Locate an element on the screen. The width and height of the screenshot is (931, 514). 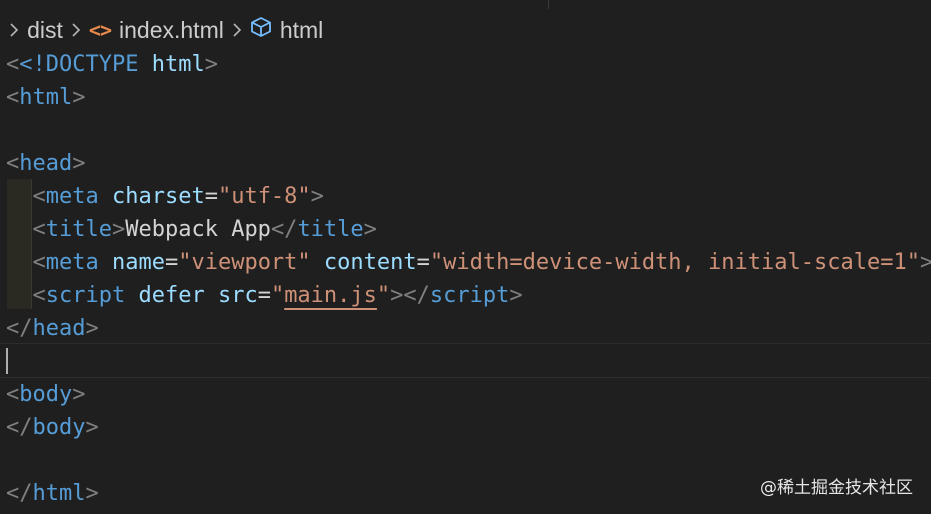
editor-tab-strip is located at coordinates (465, 5).